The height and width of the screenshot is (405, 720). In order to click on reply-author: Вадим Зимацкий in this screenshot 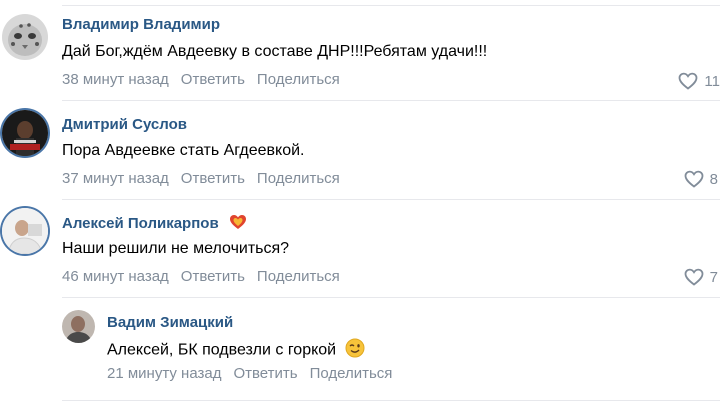, I will do `click(170, 322)`.